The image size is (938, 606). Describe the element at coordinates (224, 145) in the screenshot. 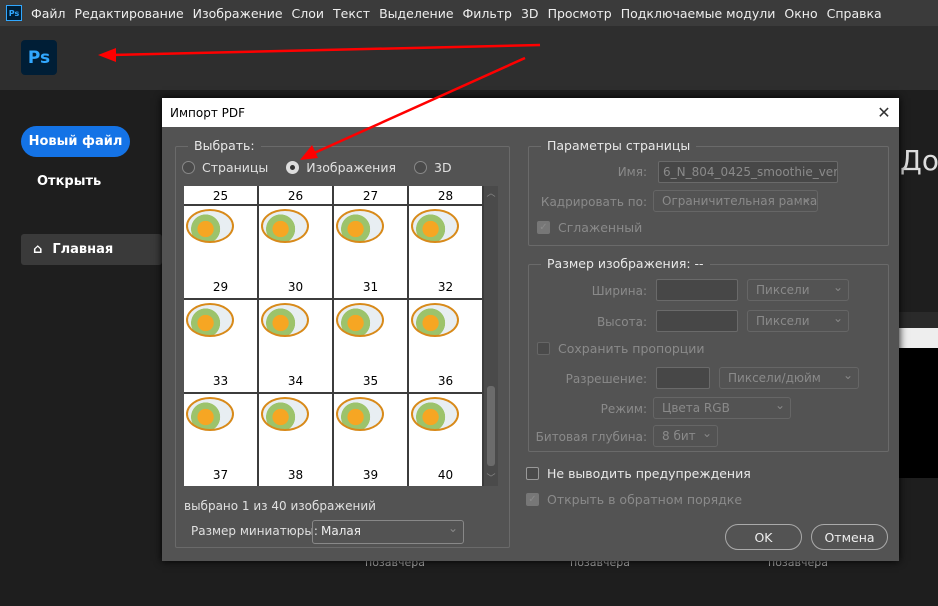

I see `select-legend: Выбрать:` at that location.